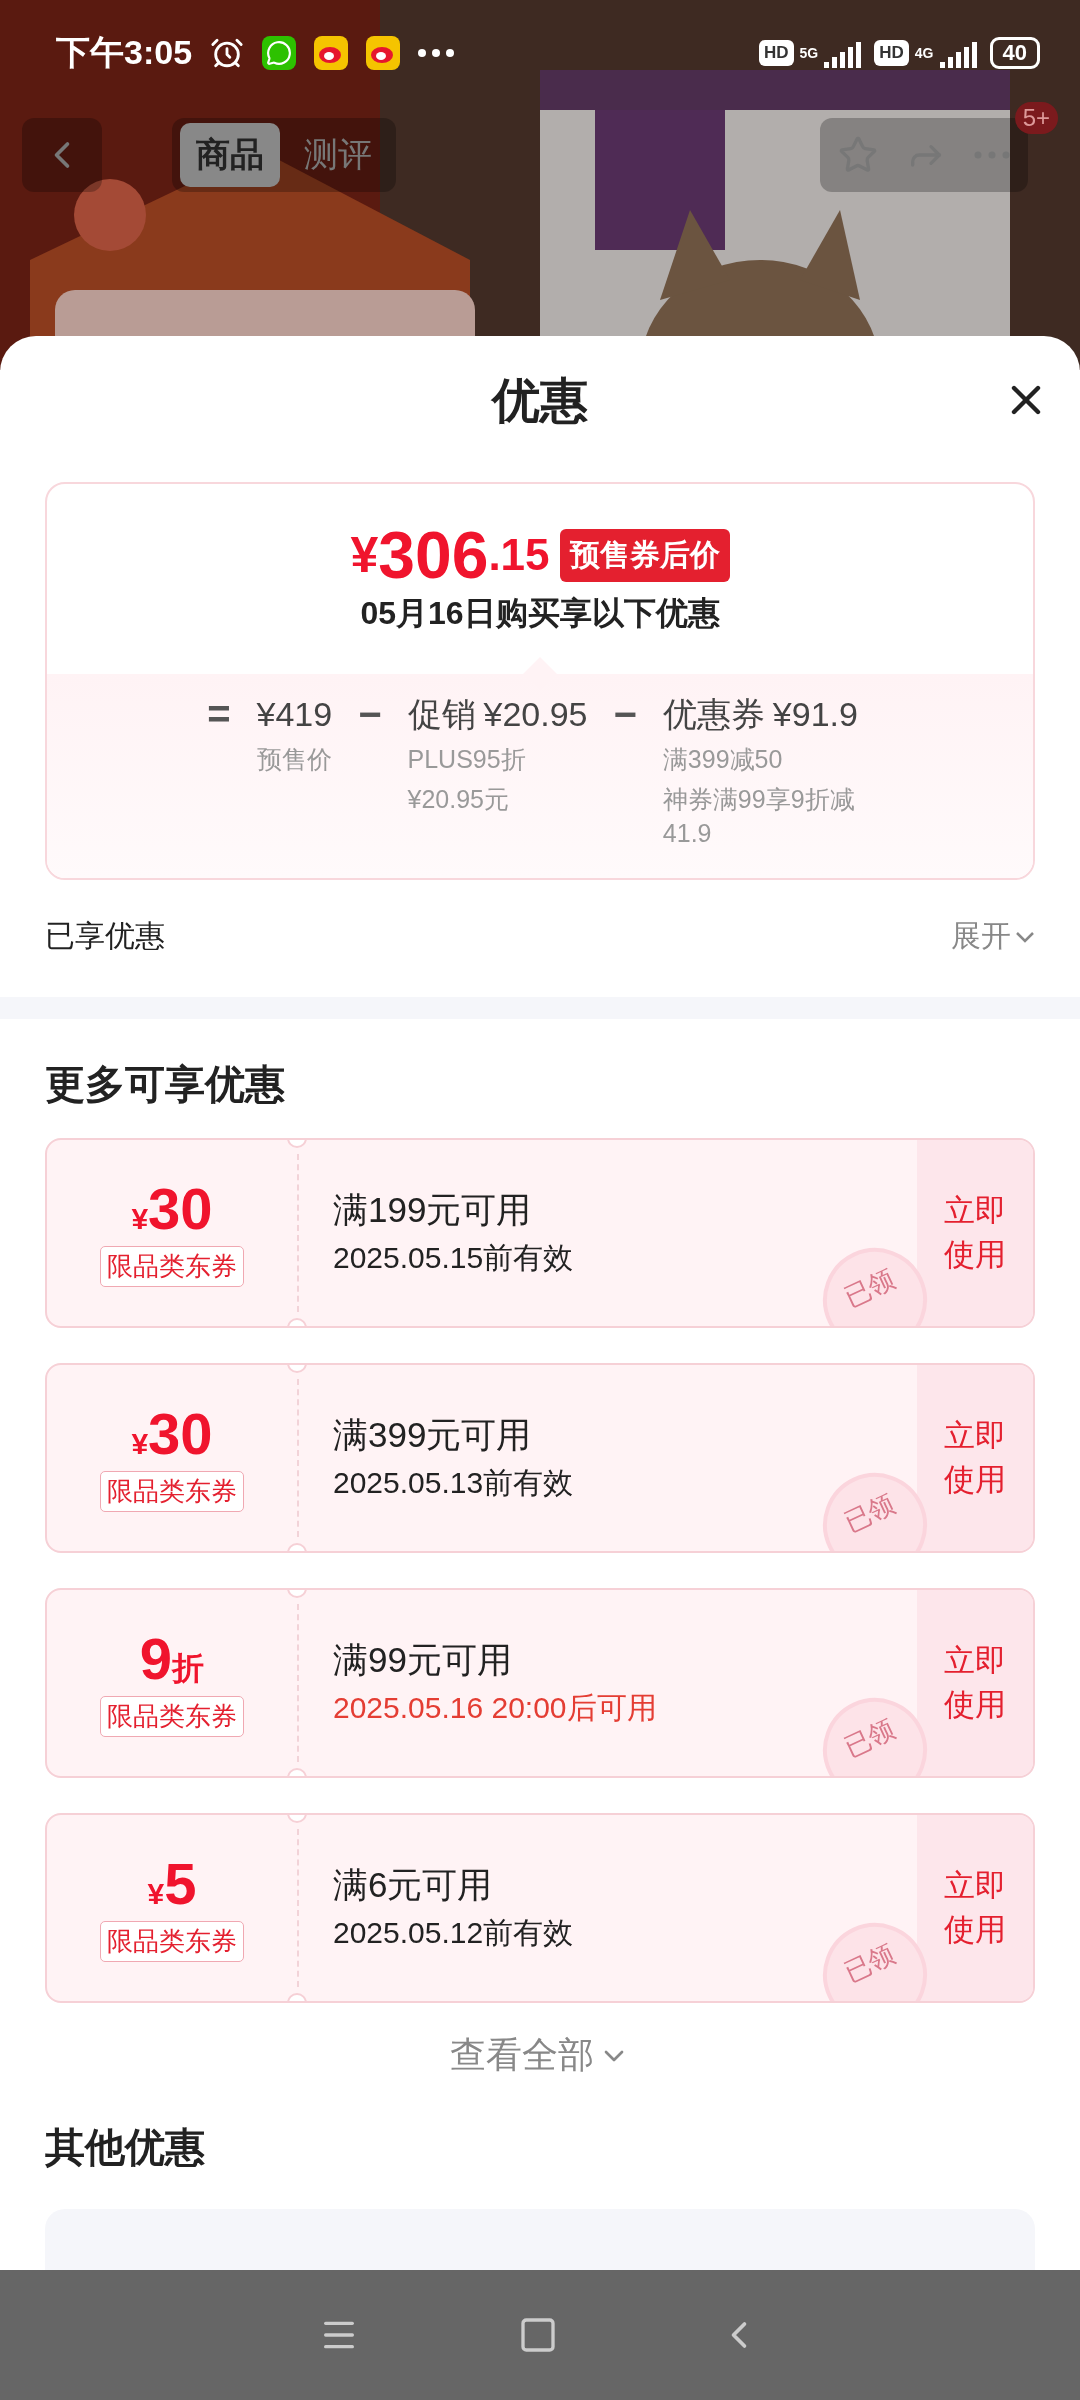 This screenshot has width=1080, height=2400. What do you see at coordinates (540, 2055) in the screenshot?
I see `view-all-button: 查看全部` at bounding box center [540, 2055].